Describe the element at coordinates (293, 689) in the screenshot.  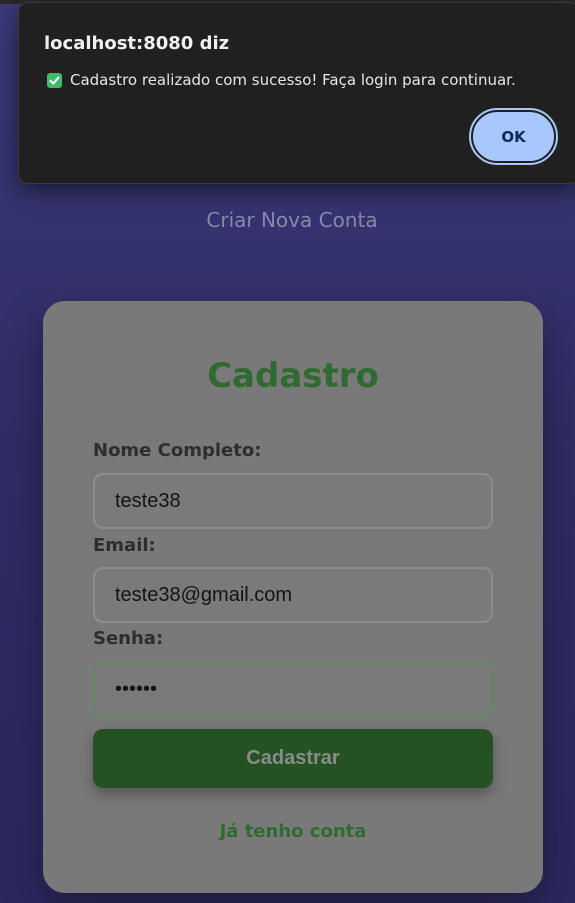
I see `password-input: ••••••` at that location.